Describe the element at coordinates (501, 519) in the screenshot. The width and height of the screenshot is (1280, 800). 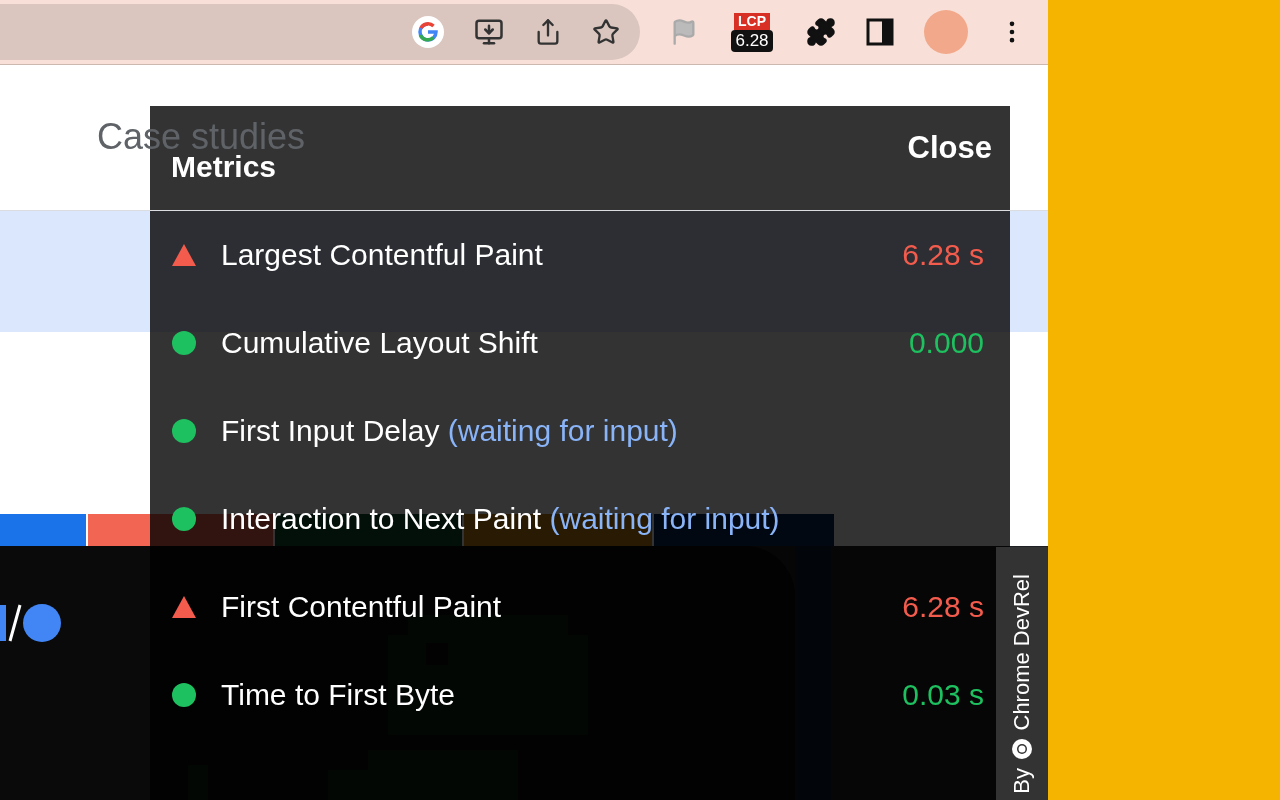
I see `metric-name: Interaction to Next Paint (waiting for input)` at that location.